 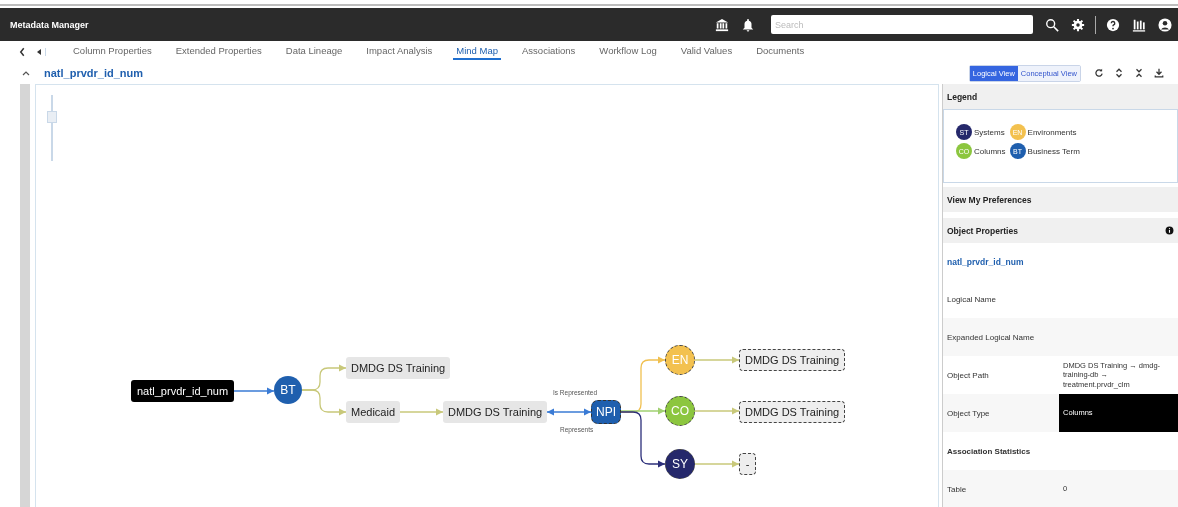 I want to click on info-icon, so click(x=1169, y=230).